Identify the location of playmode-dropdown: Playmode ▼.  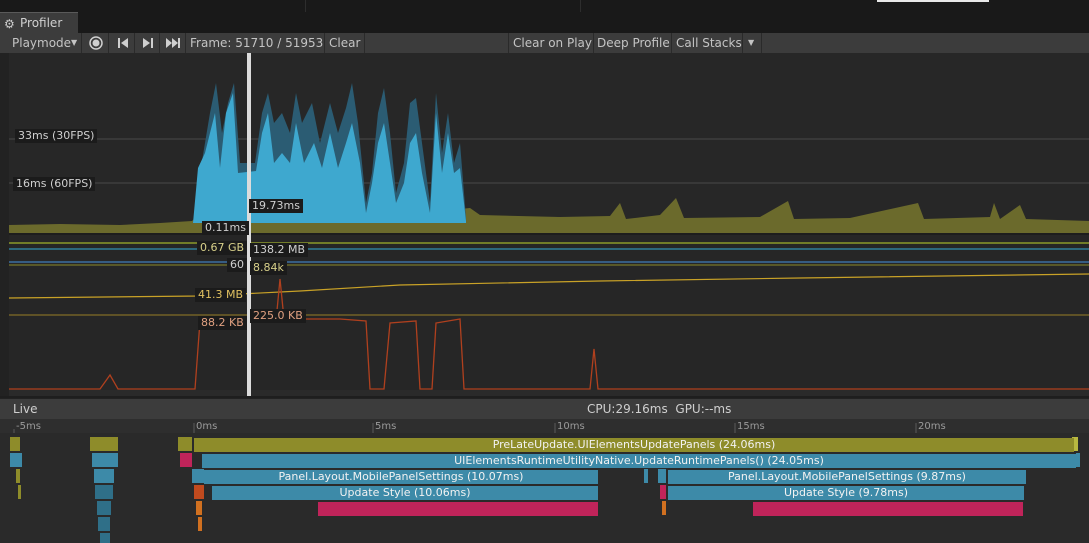
(41, 43).